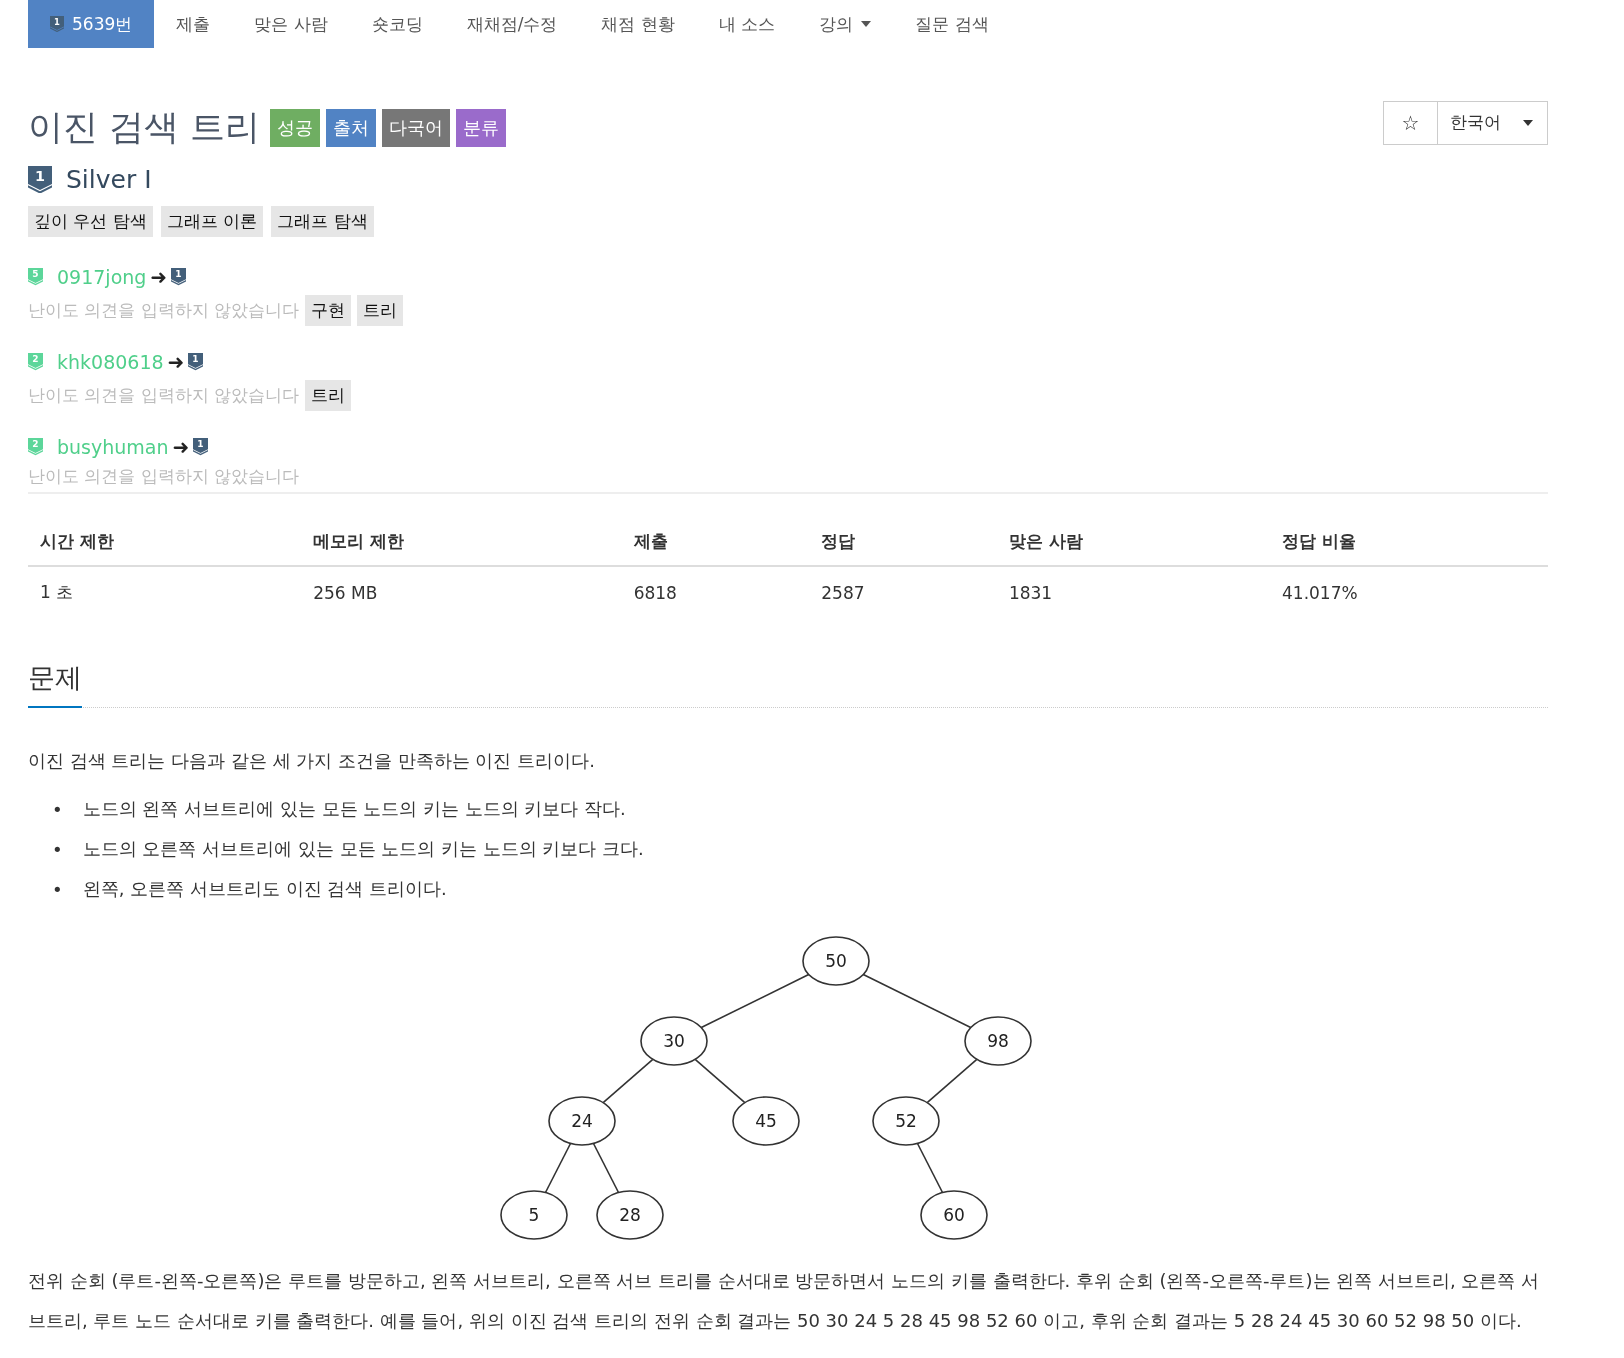  What do you see at coordinates (481, 127) in the screenshot?
I see `problem-label: 분류` at bounding box center [481, 127].